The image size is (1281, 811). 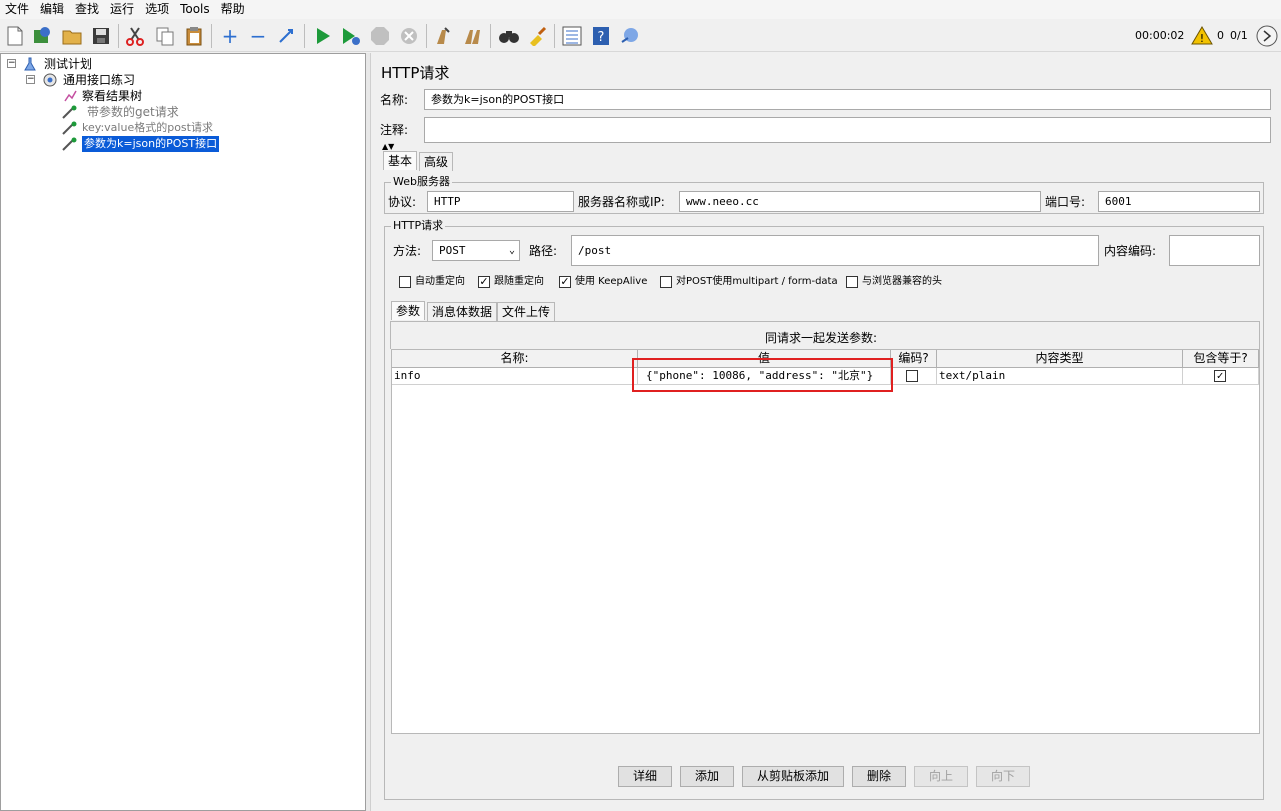 What do you see at coordinates (914, 359) in the screenshot?
I see `column-header-encode: 编码?` at bounding box center [914, 359].